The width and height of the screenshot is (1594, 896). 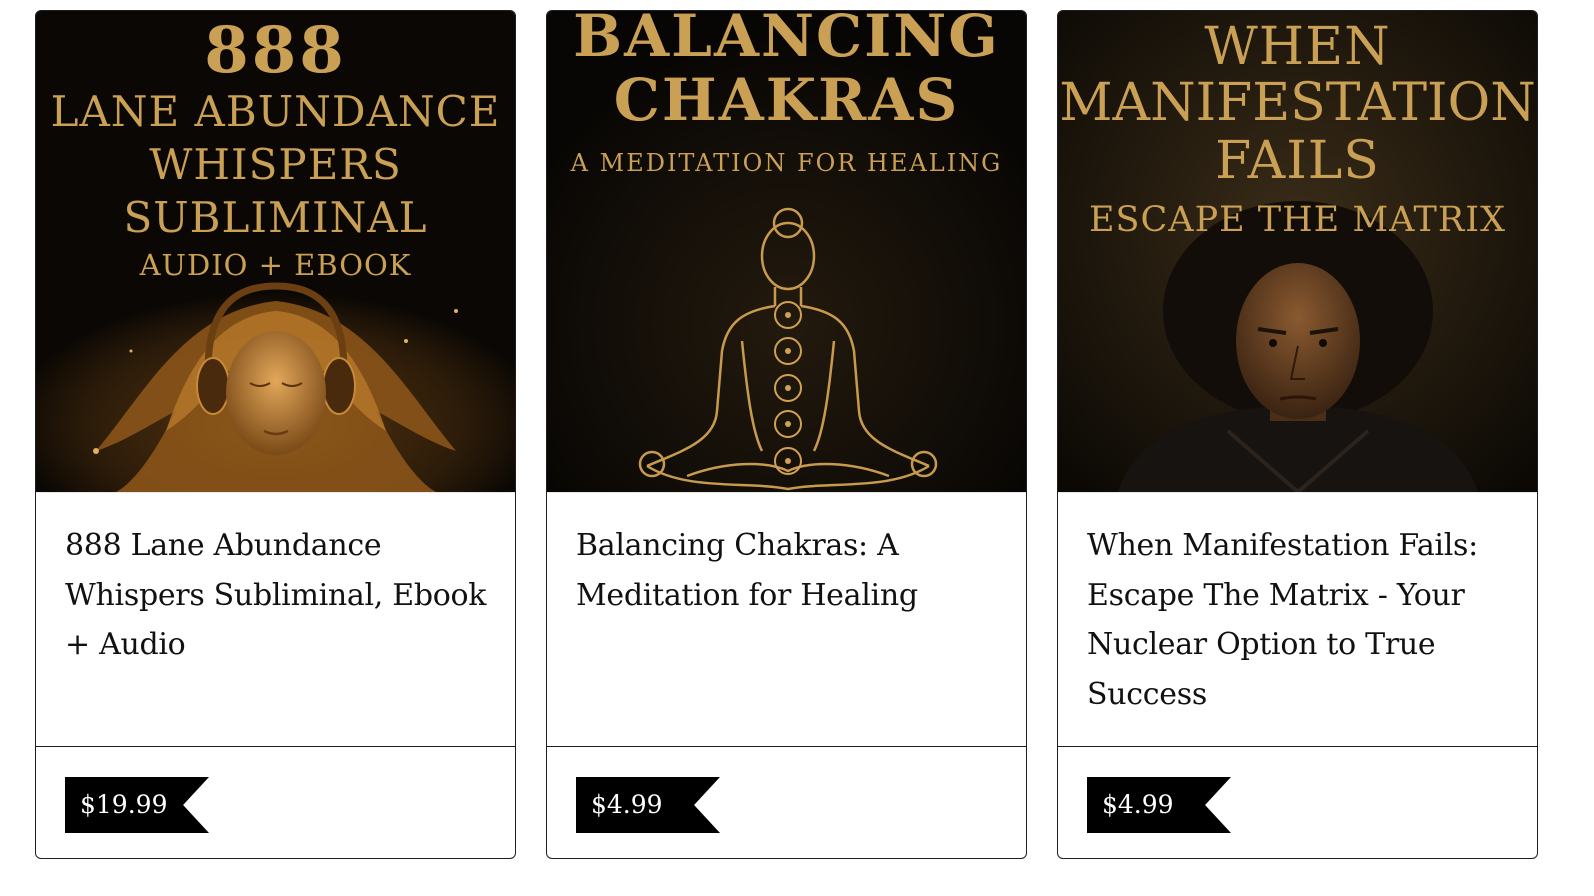 What do you see at coordinates (275, 50) in the screenshot?
I see `cover-line: 888` at bounding box center [275, 50].